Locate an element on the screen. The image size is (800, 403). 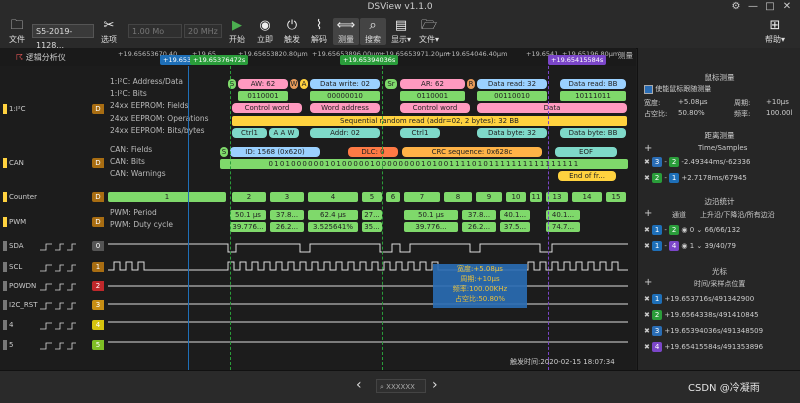
duty-label: 占空比: is located at coordinates (656, 114).